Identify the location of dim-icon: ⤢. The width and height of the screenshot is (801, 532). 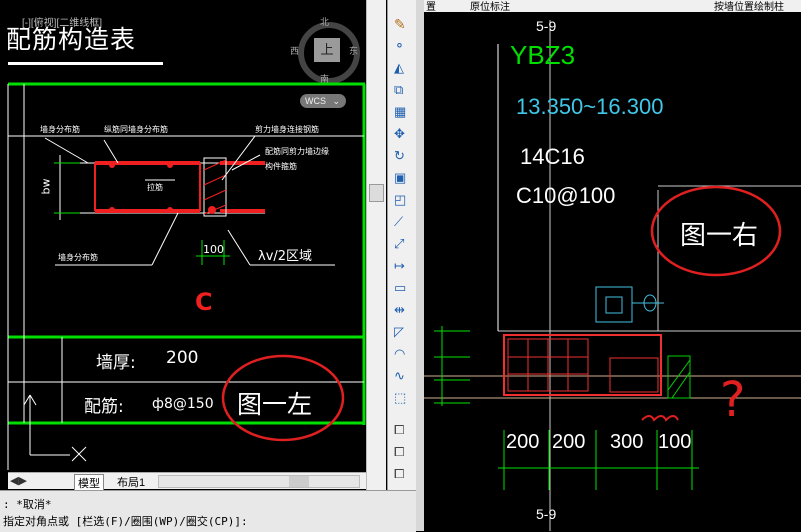
(402, 244).